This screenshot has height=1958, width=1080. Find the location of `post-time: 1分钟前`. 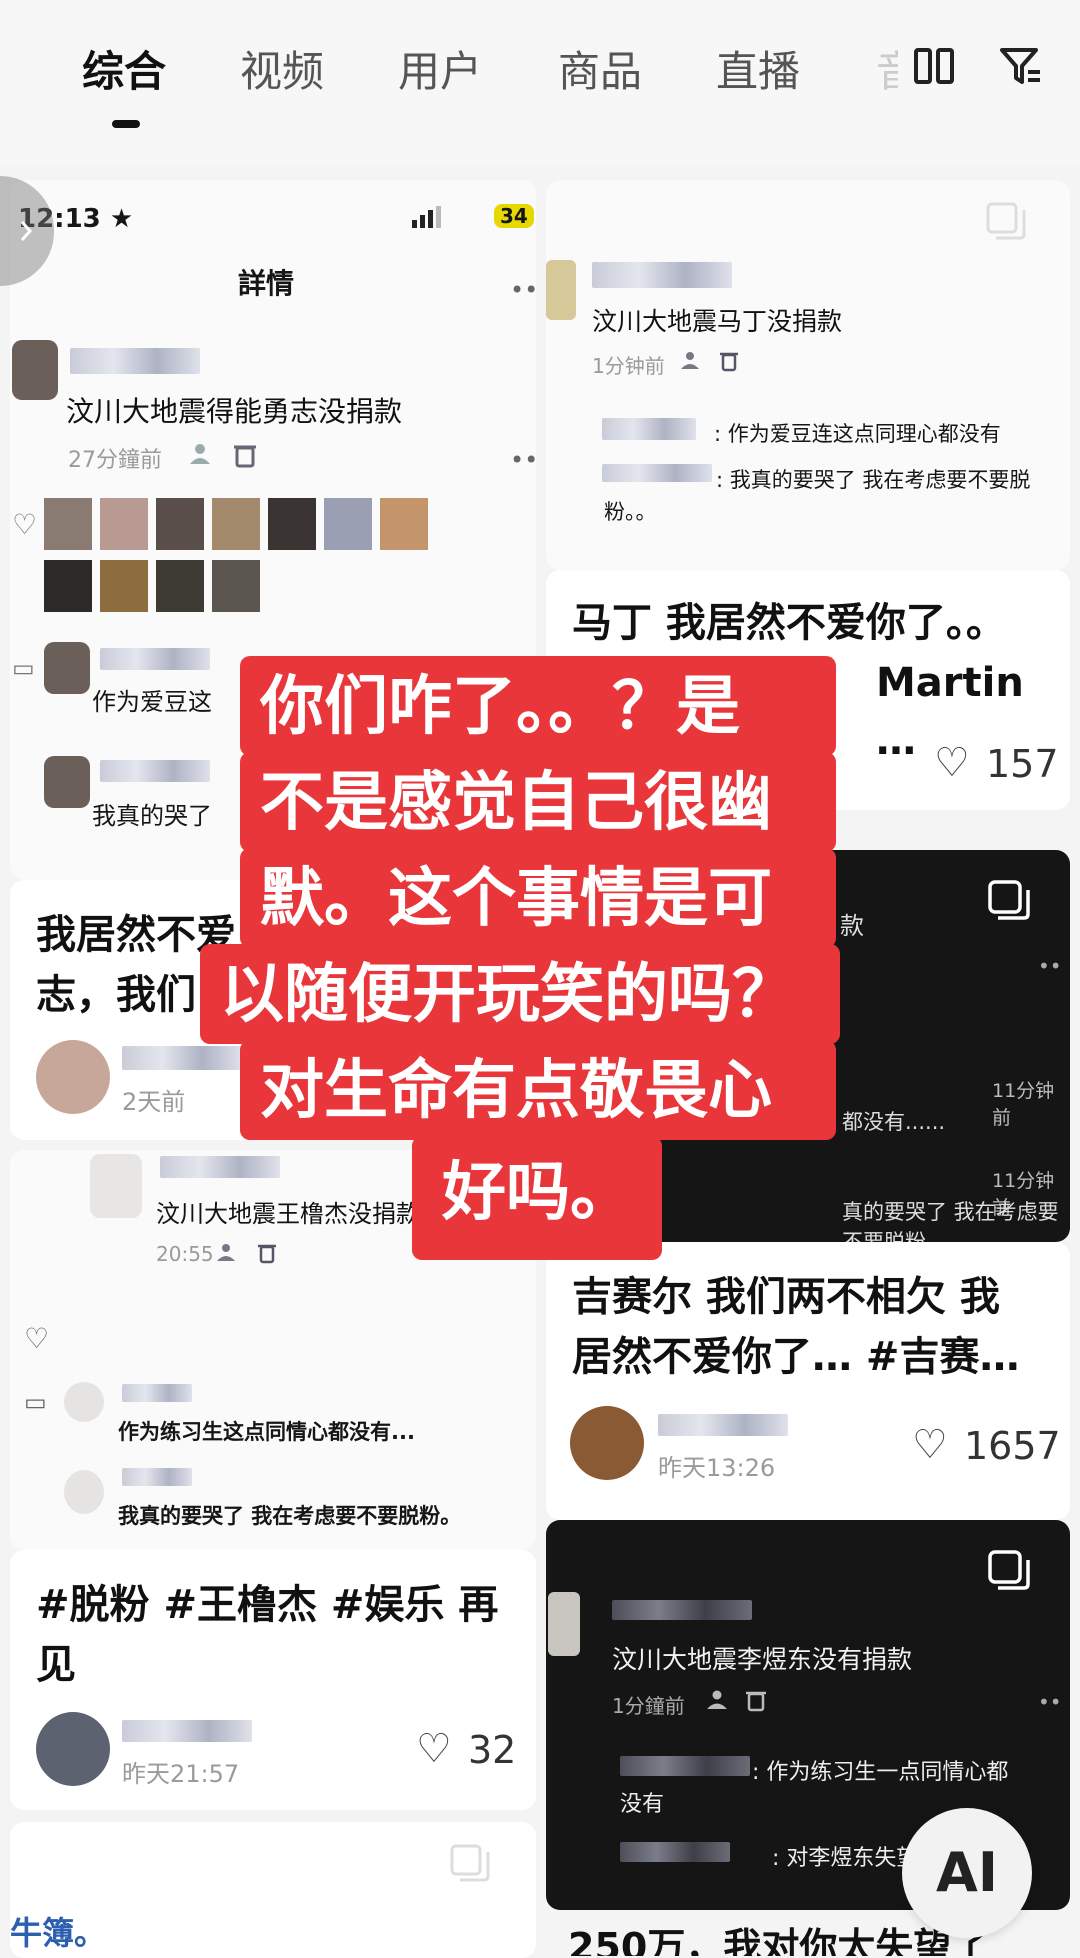

post-time: 1分钟前 is located at coordinates (628, 366).